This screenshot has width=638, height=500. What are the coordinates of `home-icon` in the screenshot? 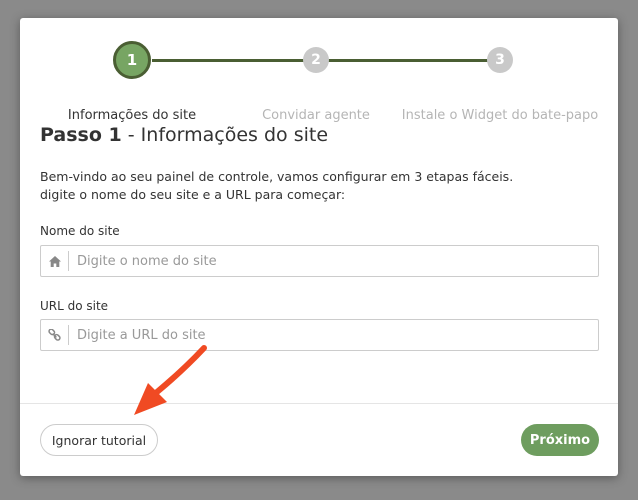 It's located at (55, 261).